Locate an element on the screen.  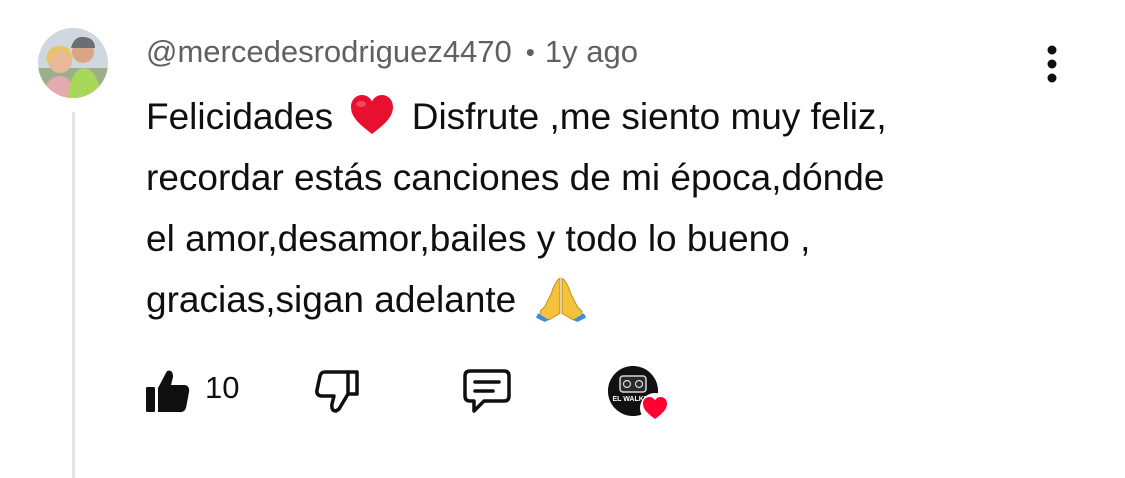
comment-actions is located at coordinates (562, 387).